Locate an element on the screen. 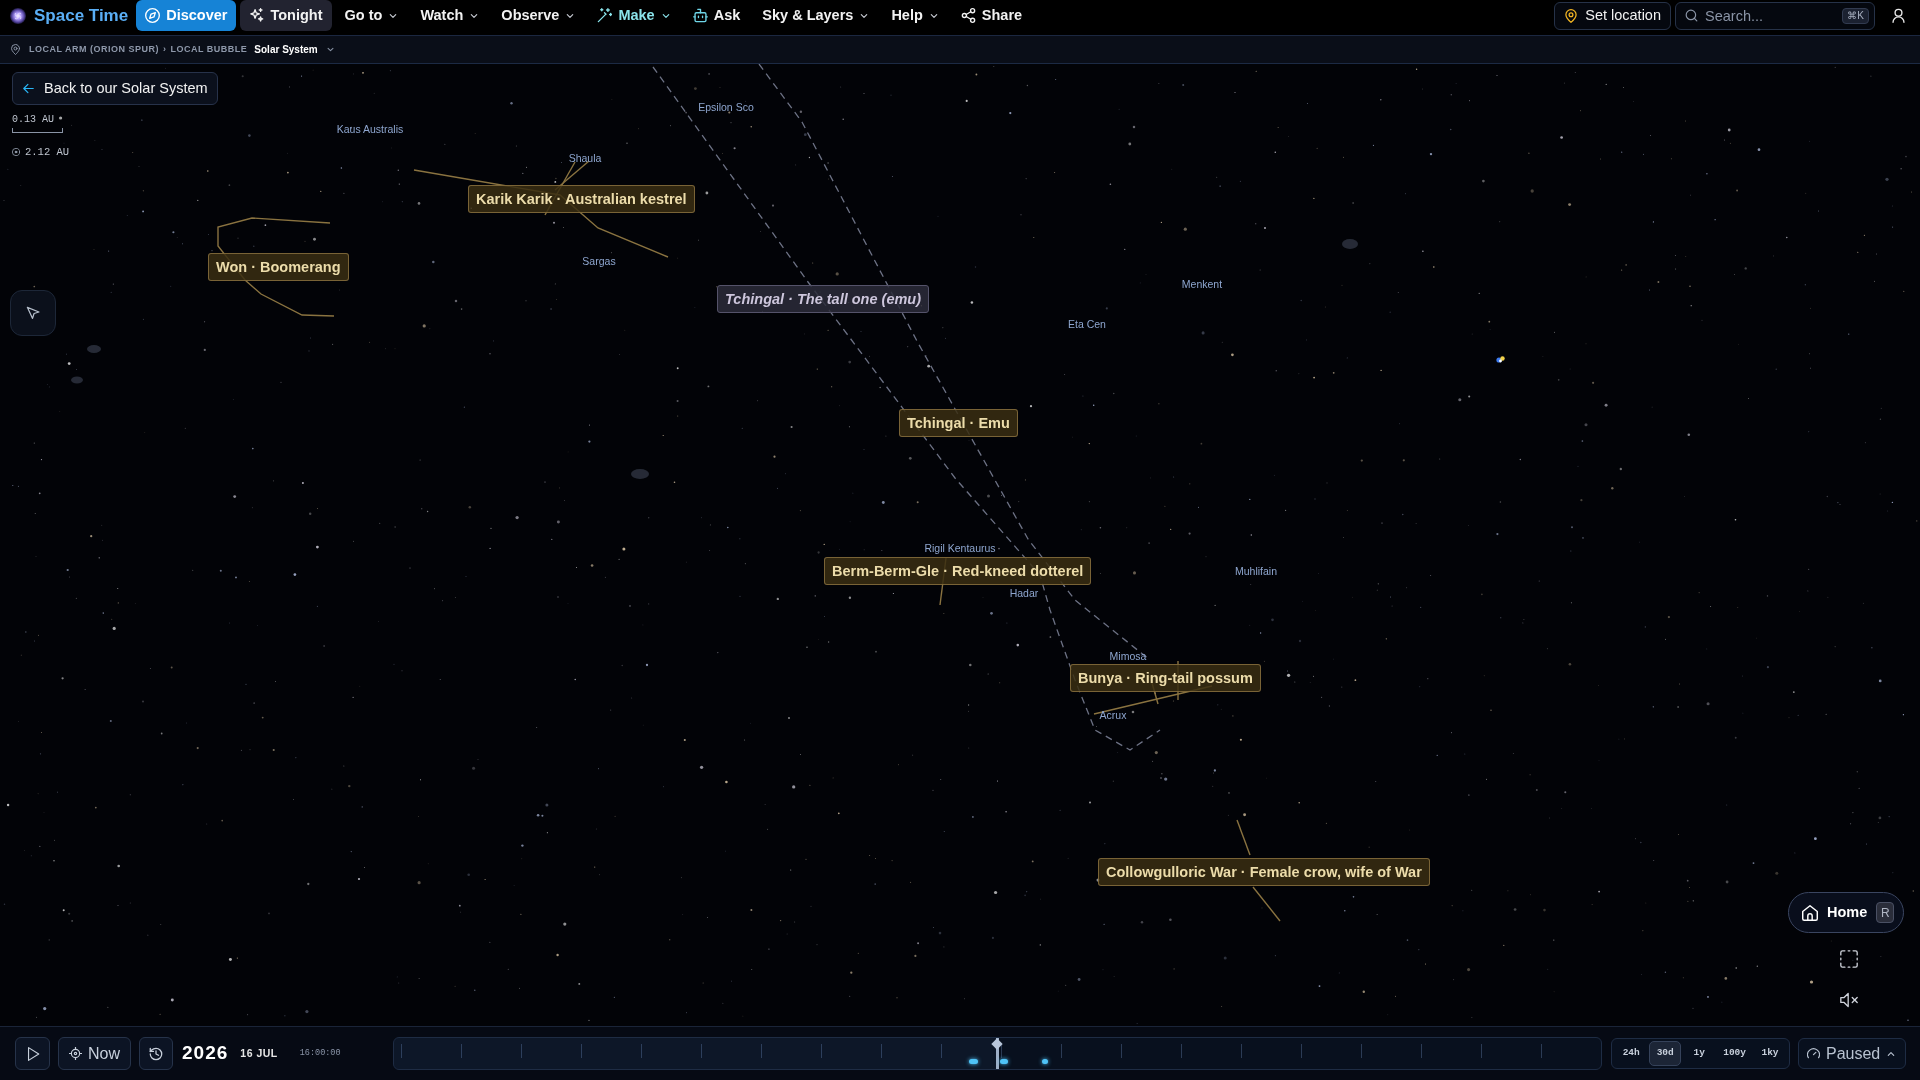  home-icon is located at coordinates (1810, 912).